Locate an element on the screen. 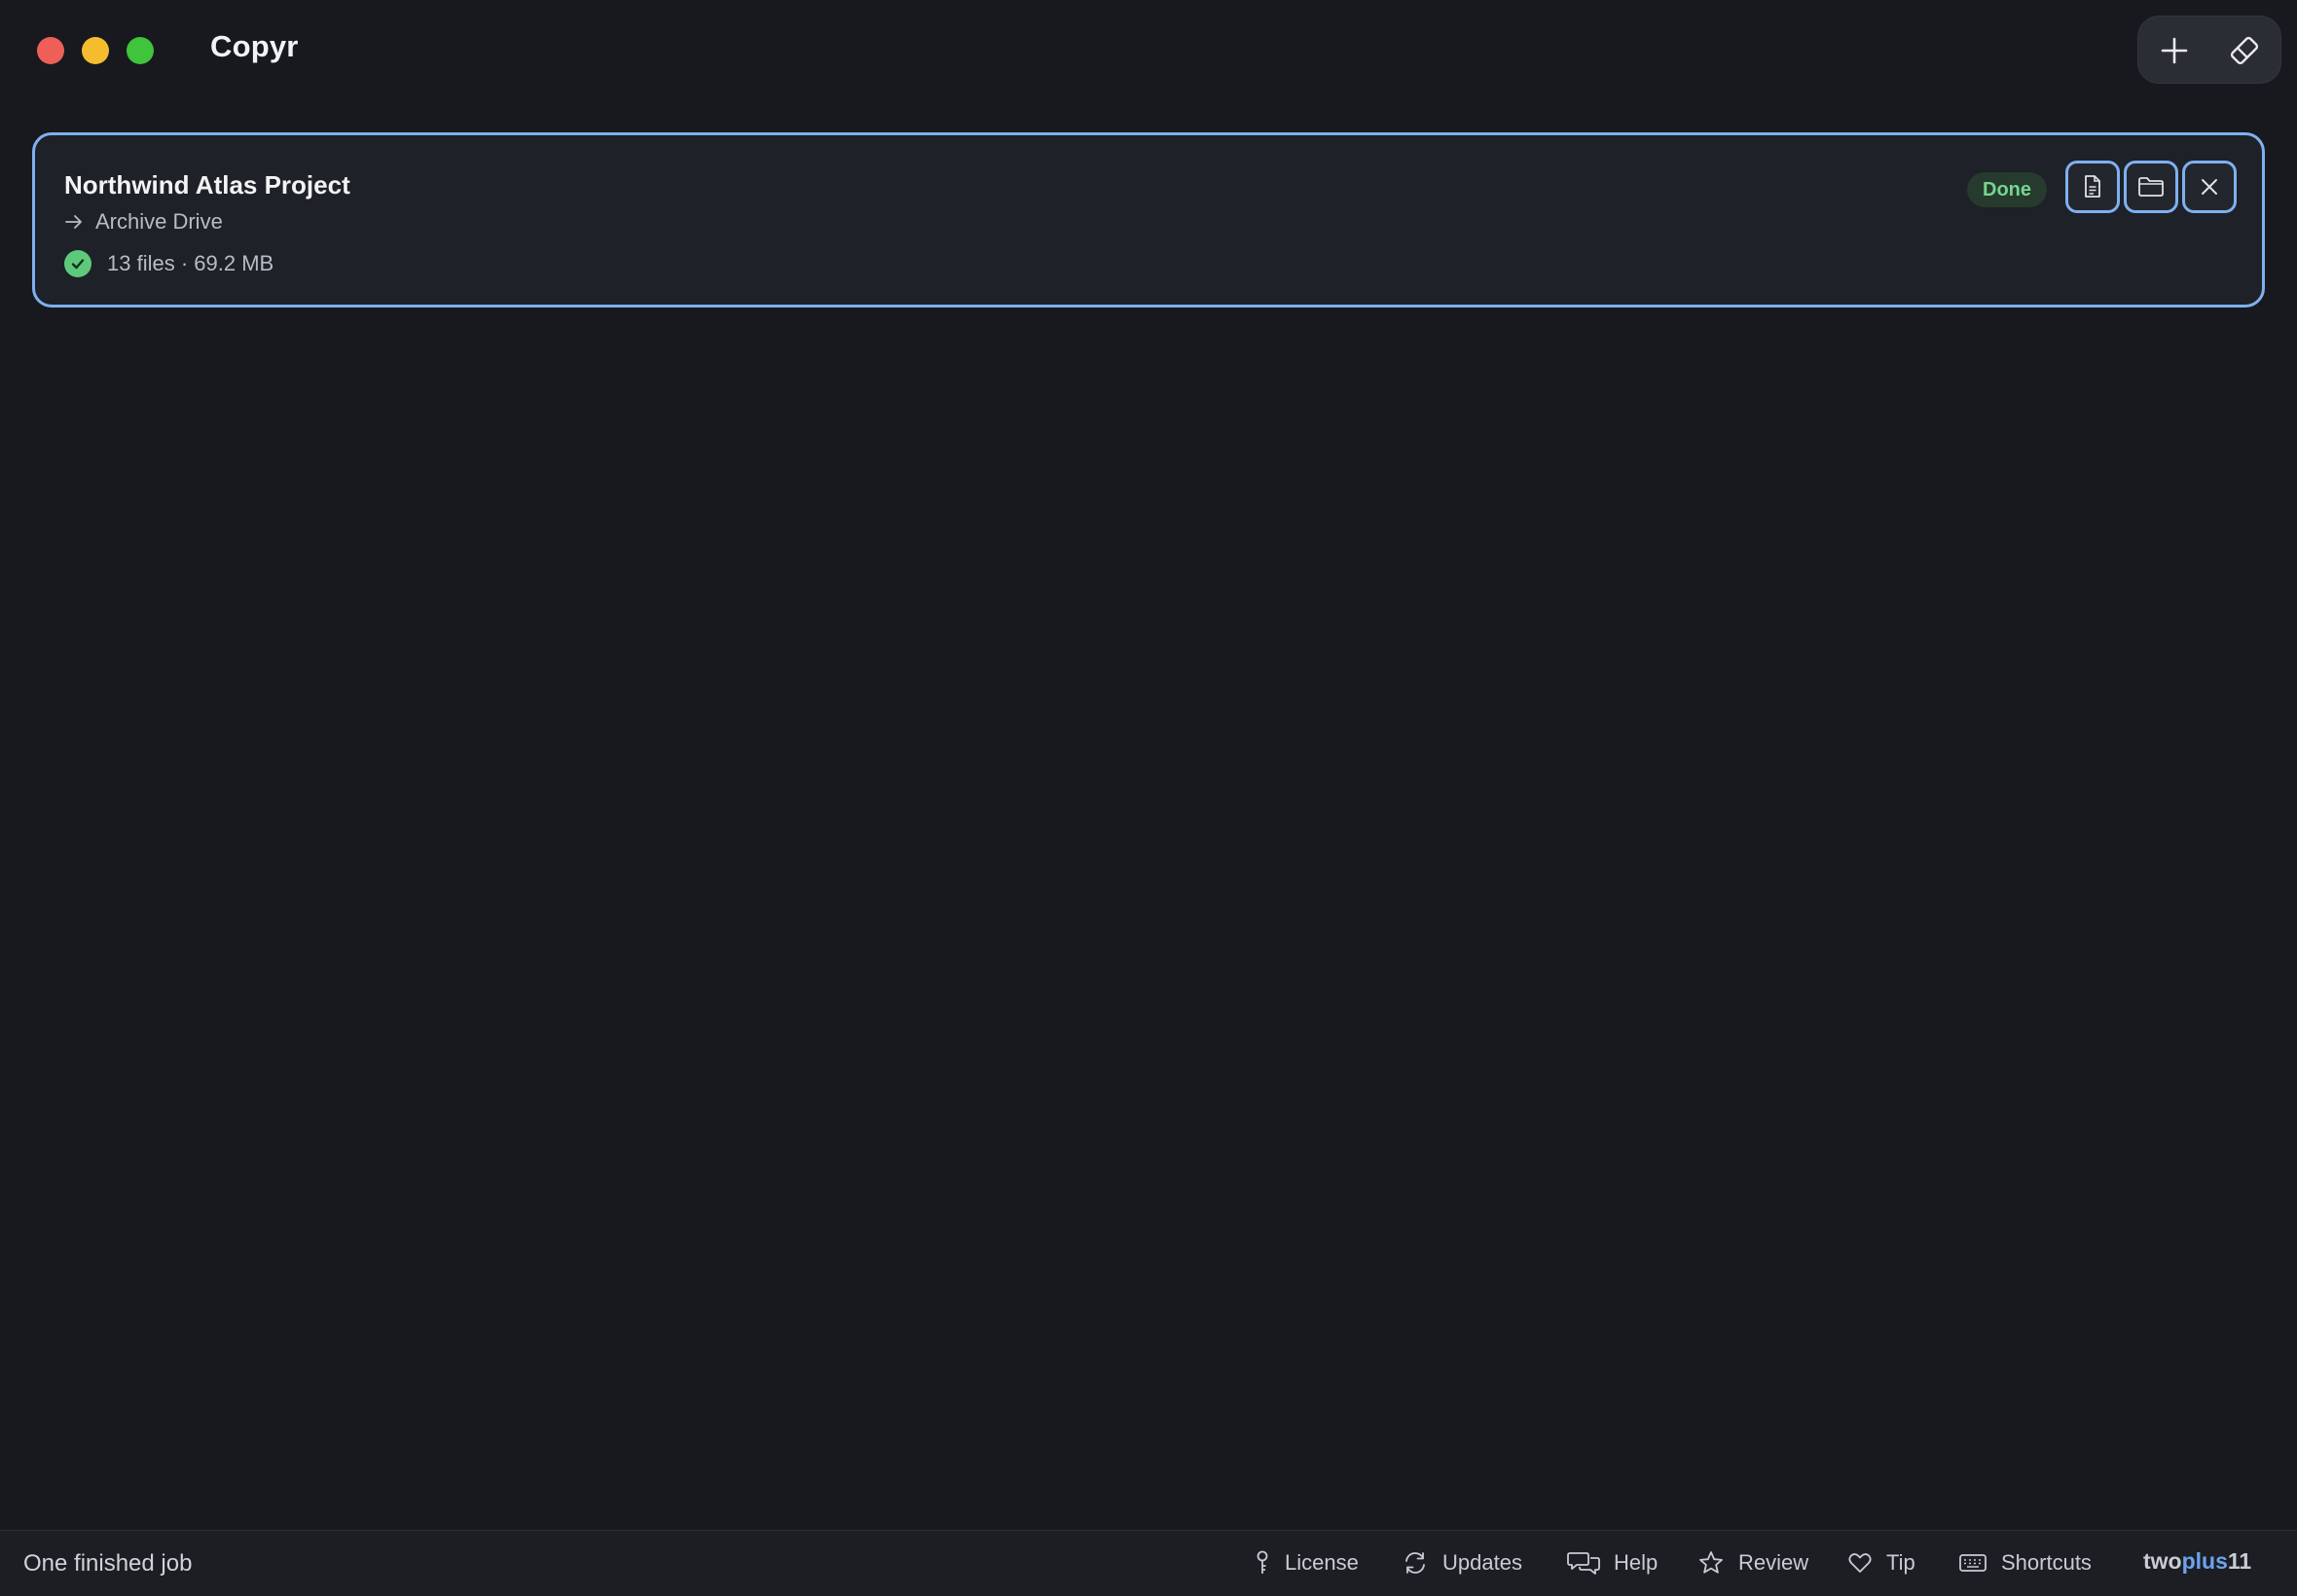 The width and height of the screenshot is (2297, 1596). clear-finished-button is located at coordinates (2245, 51).